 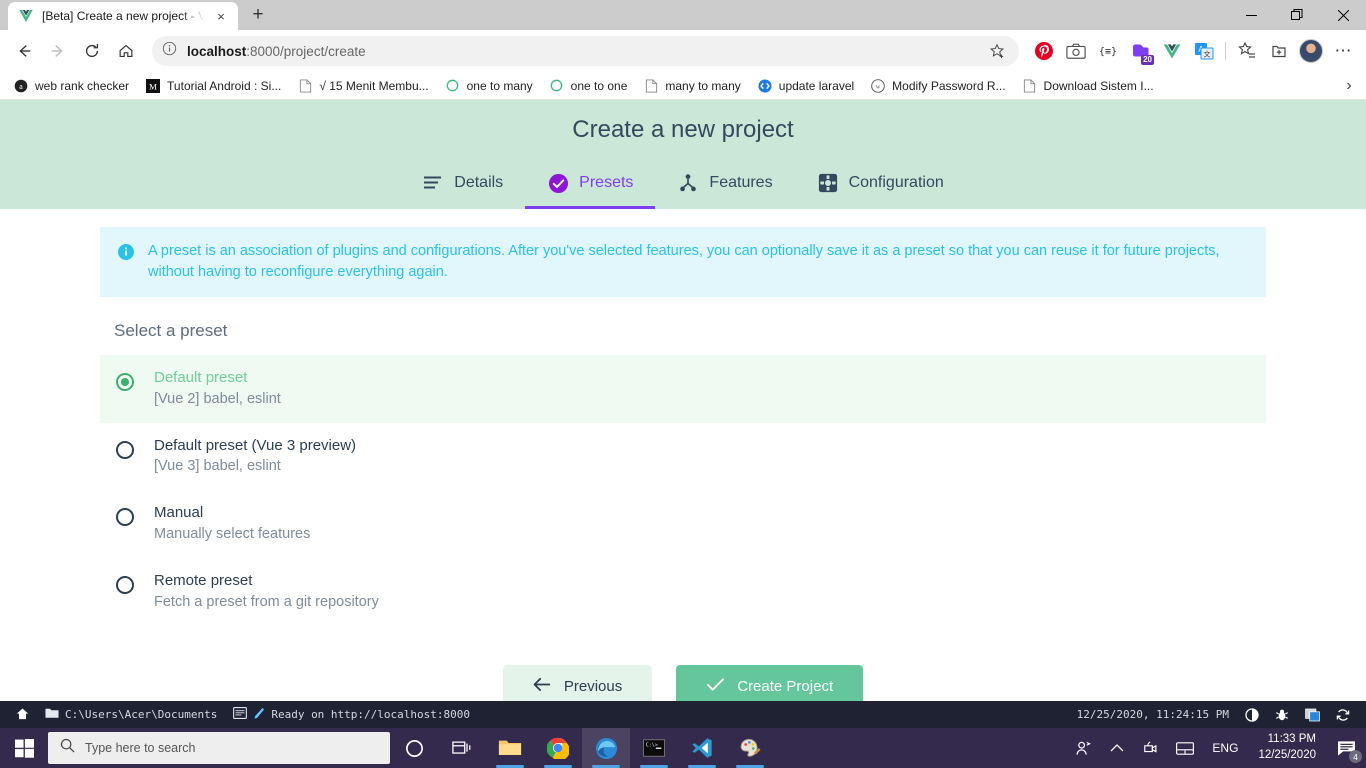 What do you see at coordinates (741, 182) in the screenshot?
I see `tab-label: Features` at bounding box center [741, 182].